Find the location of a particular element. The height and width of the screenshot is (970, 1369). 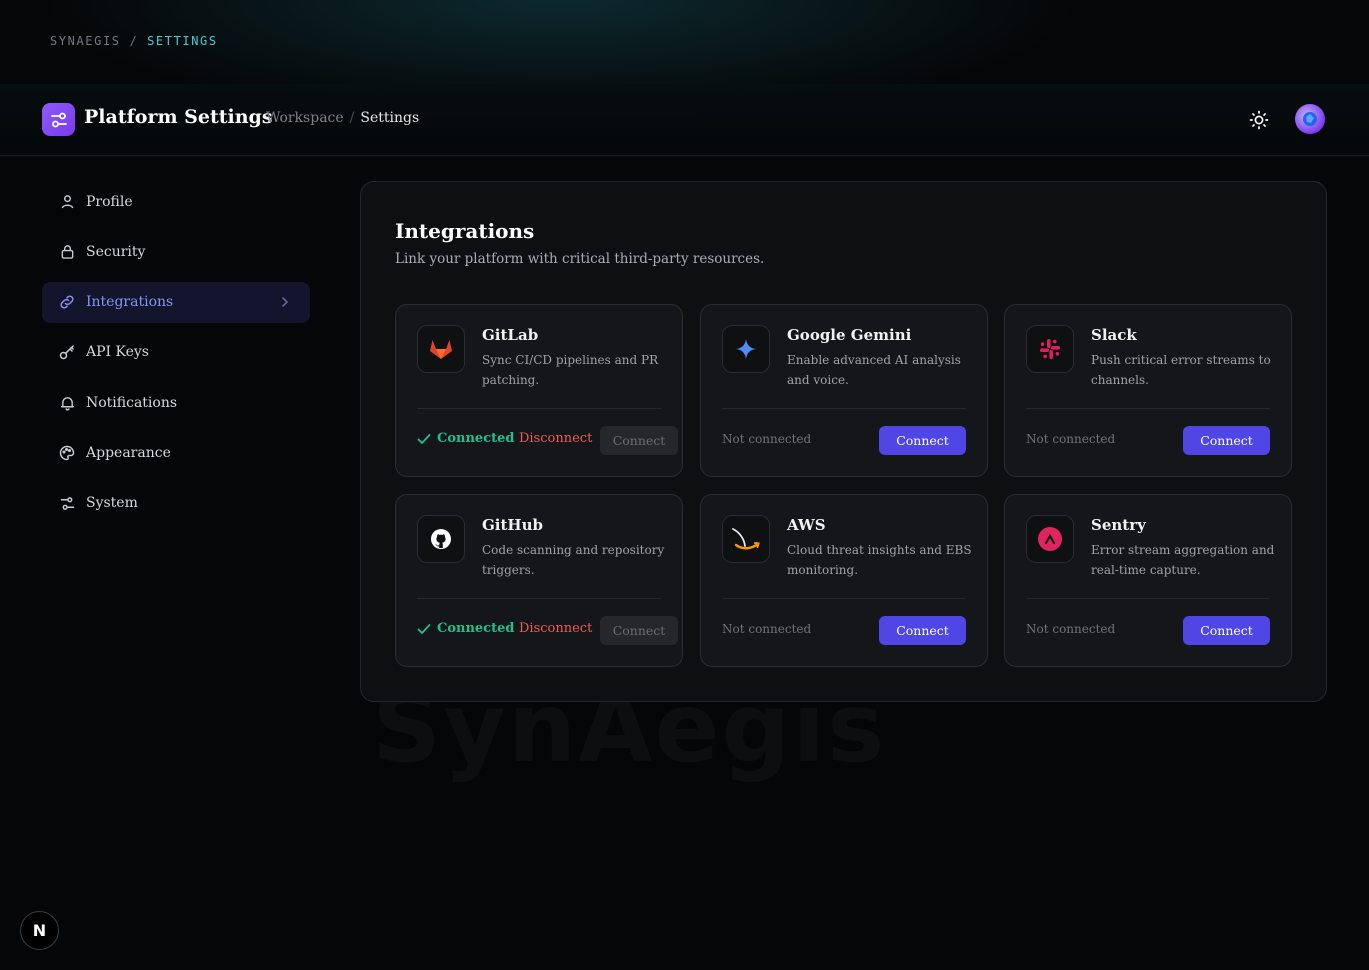

integration-name: Slack is located at coordinates (1114, 335).